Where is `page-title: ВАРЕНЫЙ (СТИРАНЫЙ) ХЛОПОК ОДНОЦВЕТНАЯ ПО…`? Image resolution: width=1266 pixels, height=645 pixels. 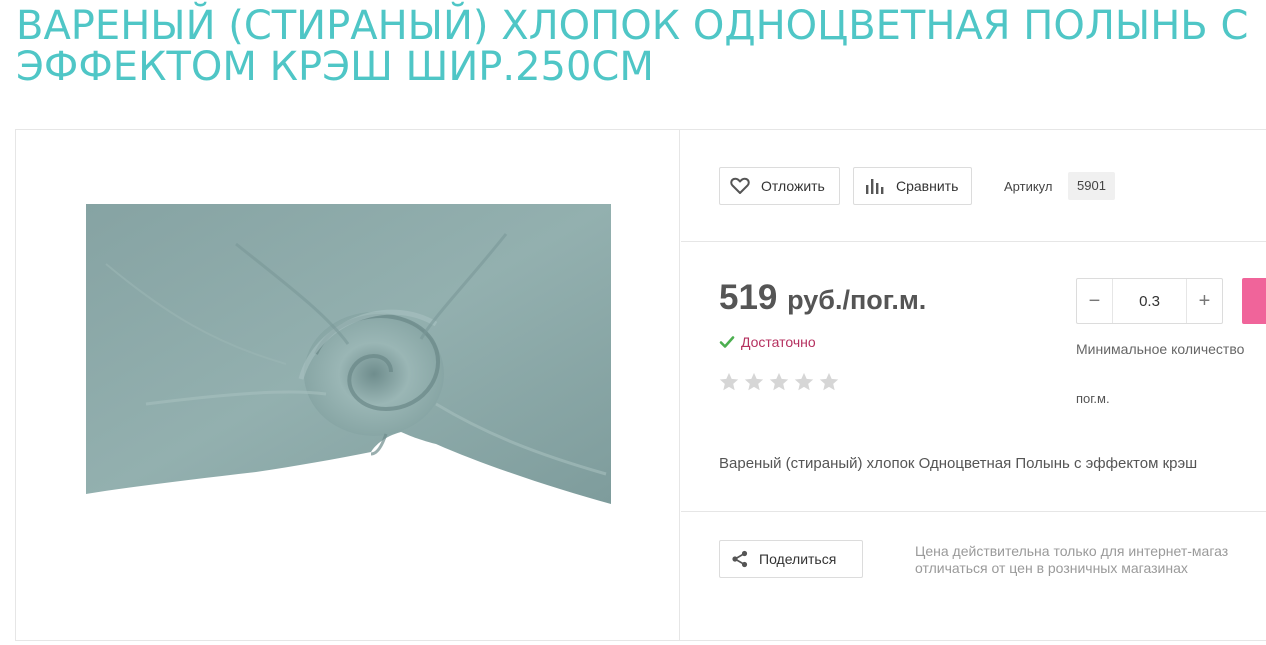
page-title: ВАРЕНЫЙ (СТИРАНЫЙ) ХЛОПОК ОДНОЦВЕТНАЯ ПО… is located at coordinates (632, 46).